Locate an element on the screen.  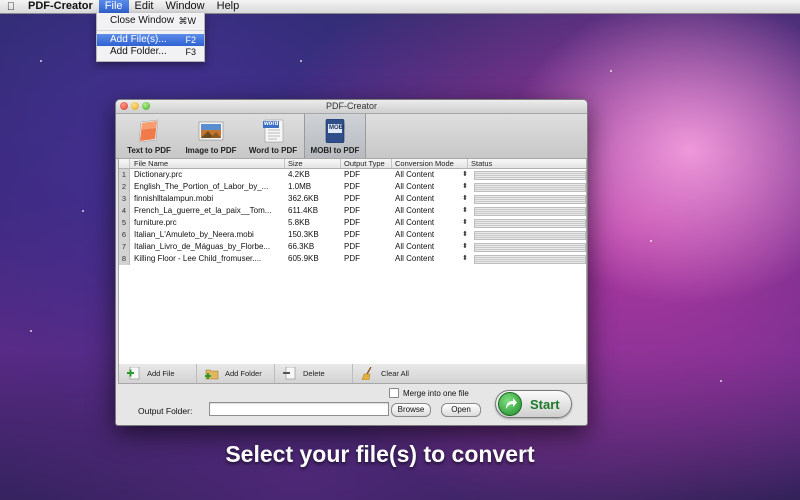
add-folder-button: Add Folder is located at coordinates (236, 373).